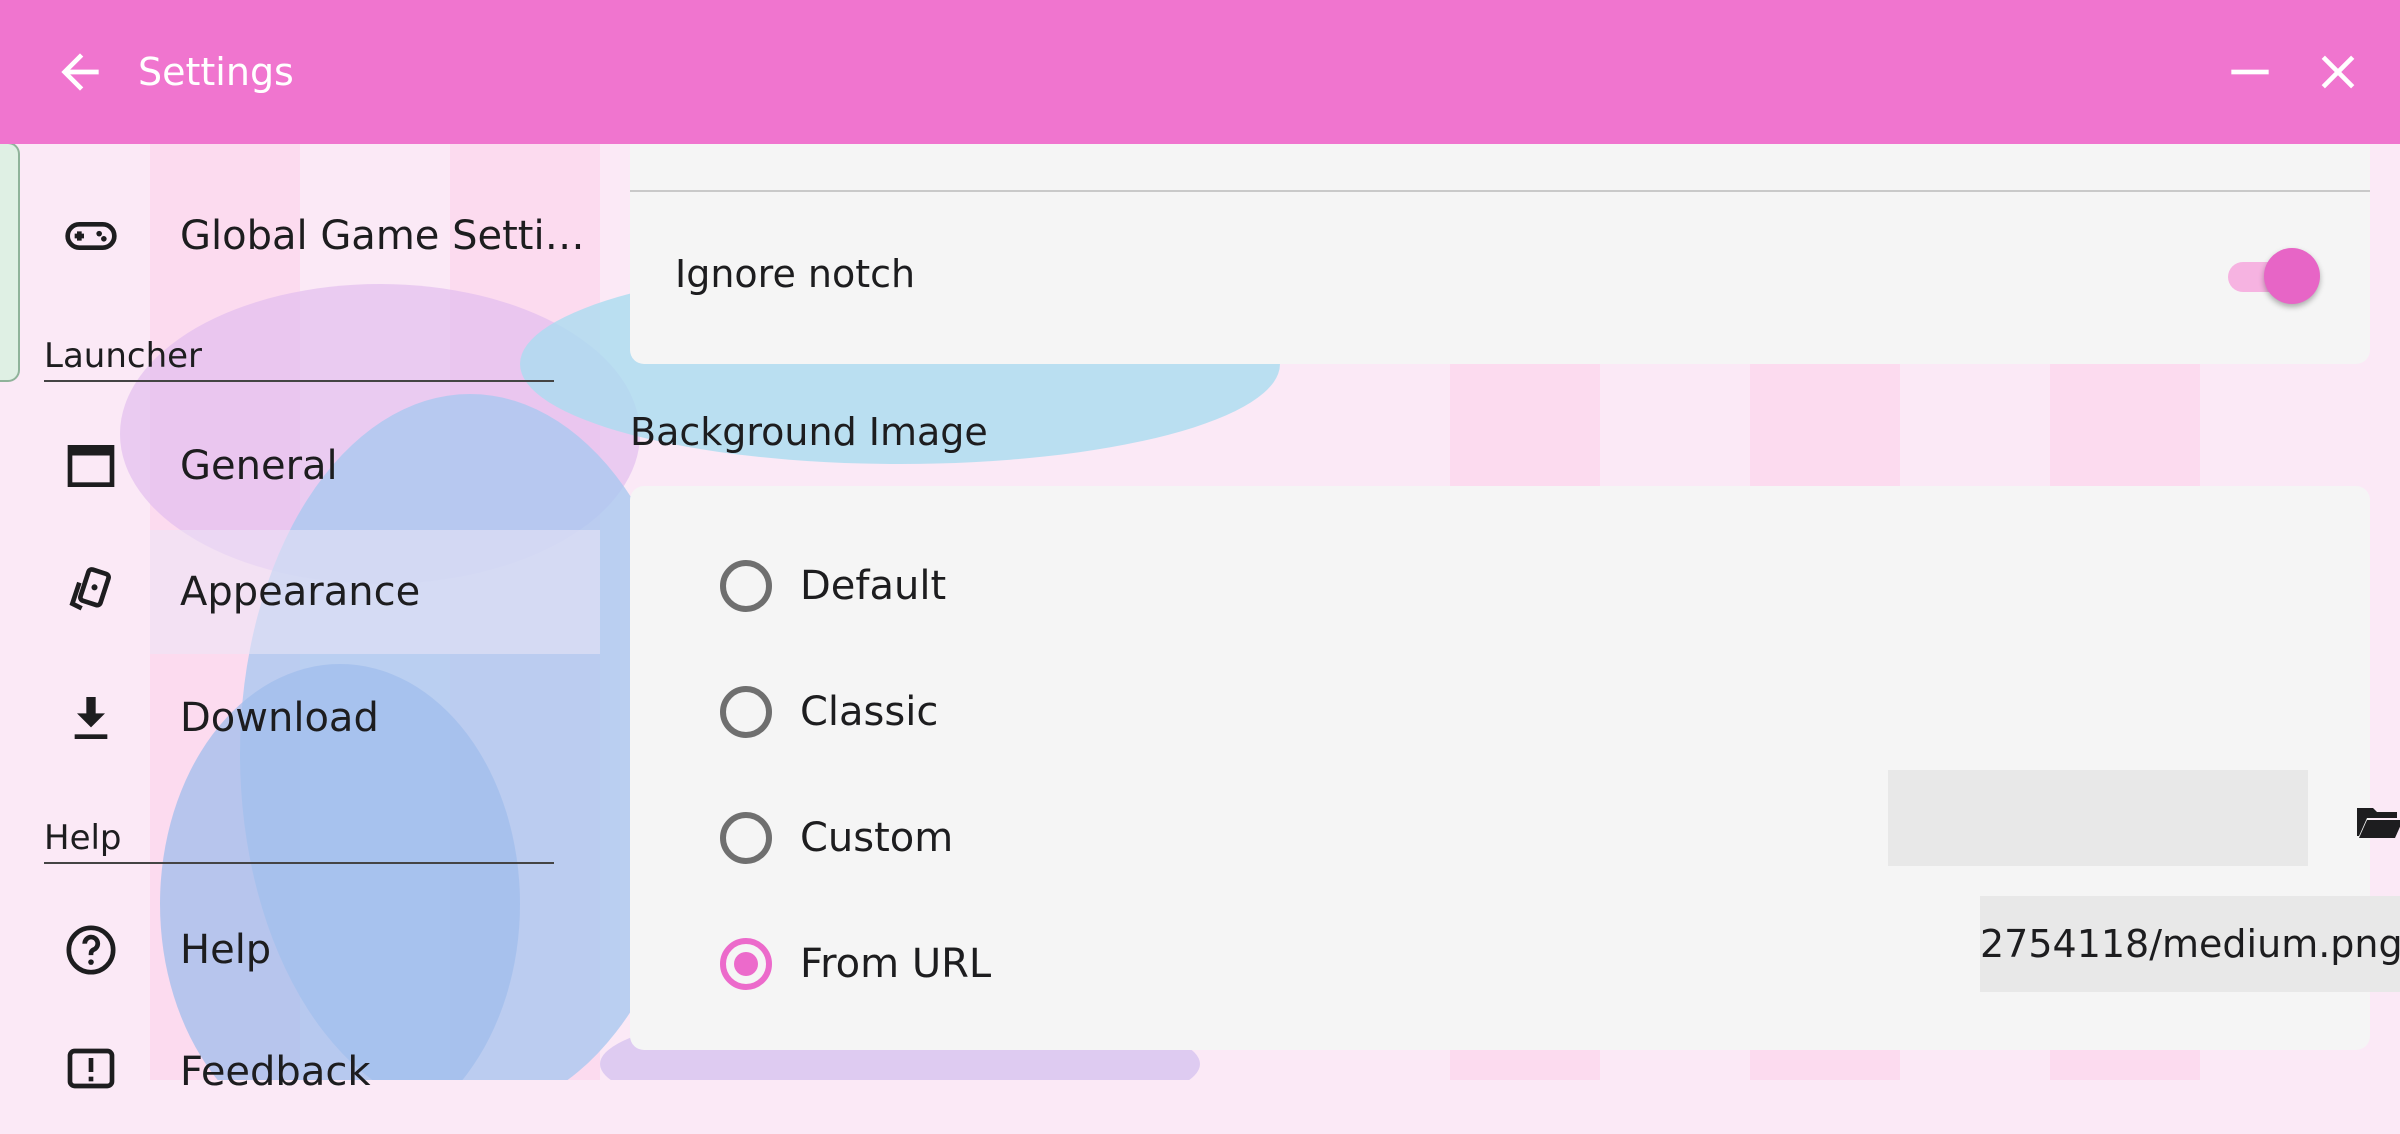 The width and height of the screenshot is (2400, 1134). What do you see at coordinates (91, 466) in the screenshot?
I see `window-icon` at bounding box center [91, 466].